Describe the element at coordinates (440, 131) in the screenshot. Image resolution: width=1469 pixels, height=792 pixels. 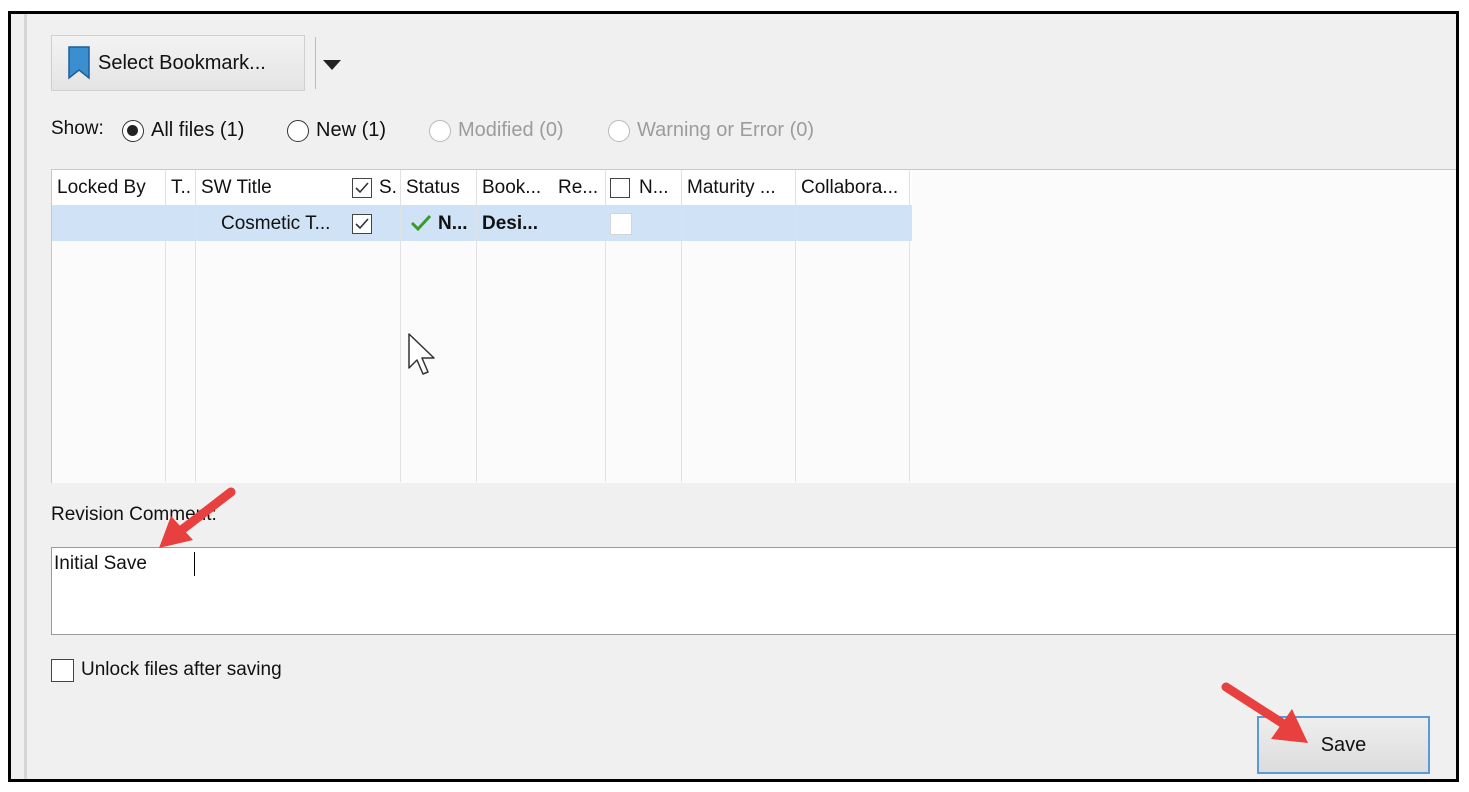
I see `radio-modified` at that location.